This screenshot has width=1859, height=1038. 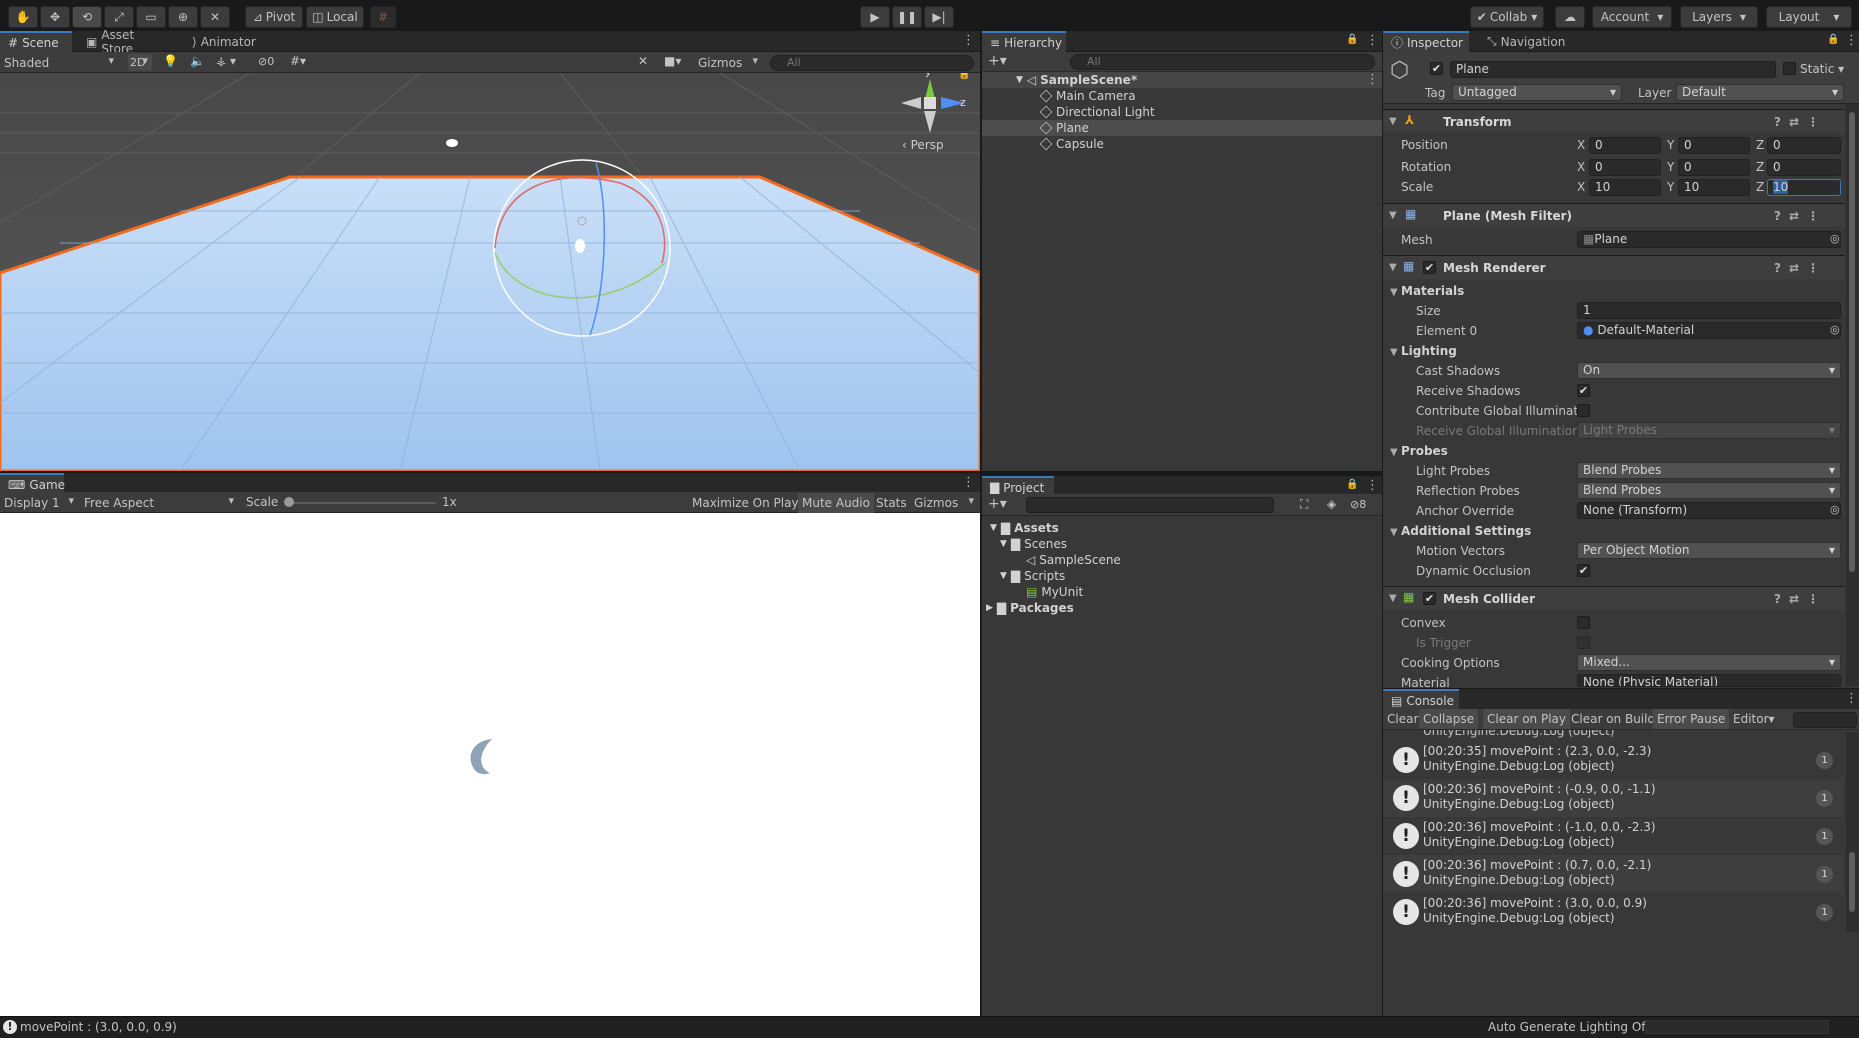 What do you see at coordinates (215, 17) in the screenshot?
I see `custom-tool-button: ✕` at bounding box center [215, 17].